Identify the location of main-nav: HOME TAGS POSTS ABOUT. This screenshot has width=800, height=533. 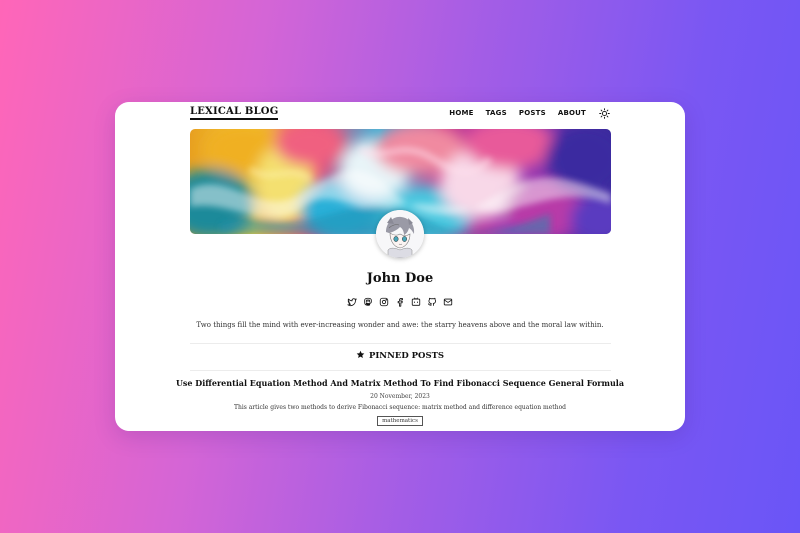
(529, 113).